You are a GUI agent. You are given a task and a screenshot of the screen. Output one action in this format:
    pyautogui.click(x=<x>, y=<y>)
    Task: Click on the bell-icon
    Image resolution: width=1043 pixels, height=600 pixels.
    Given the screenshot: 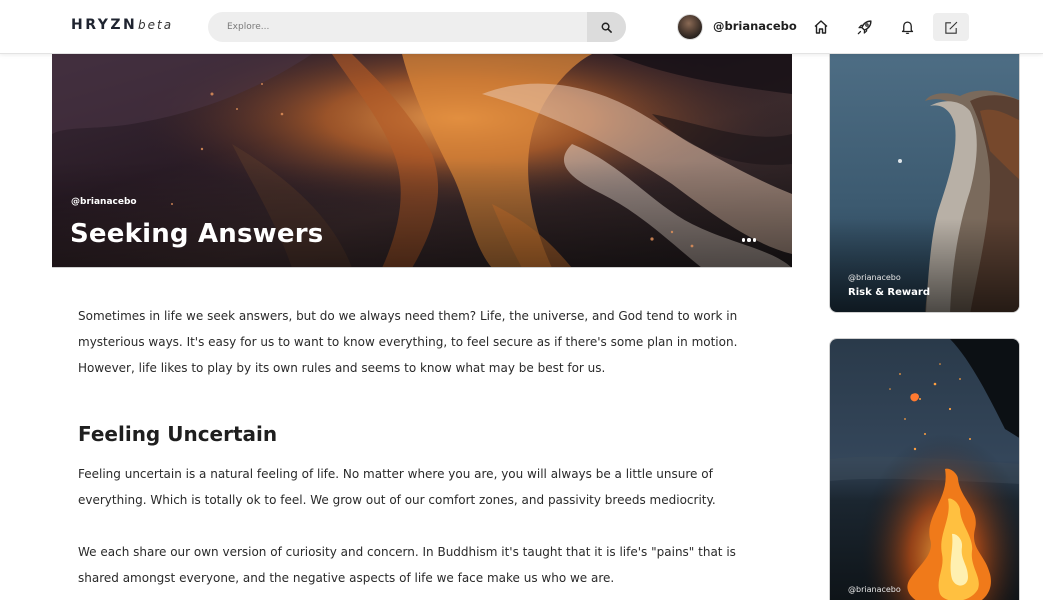 What is the action you would take?
    pyautogui.click(x=907, y=28)
    